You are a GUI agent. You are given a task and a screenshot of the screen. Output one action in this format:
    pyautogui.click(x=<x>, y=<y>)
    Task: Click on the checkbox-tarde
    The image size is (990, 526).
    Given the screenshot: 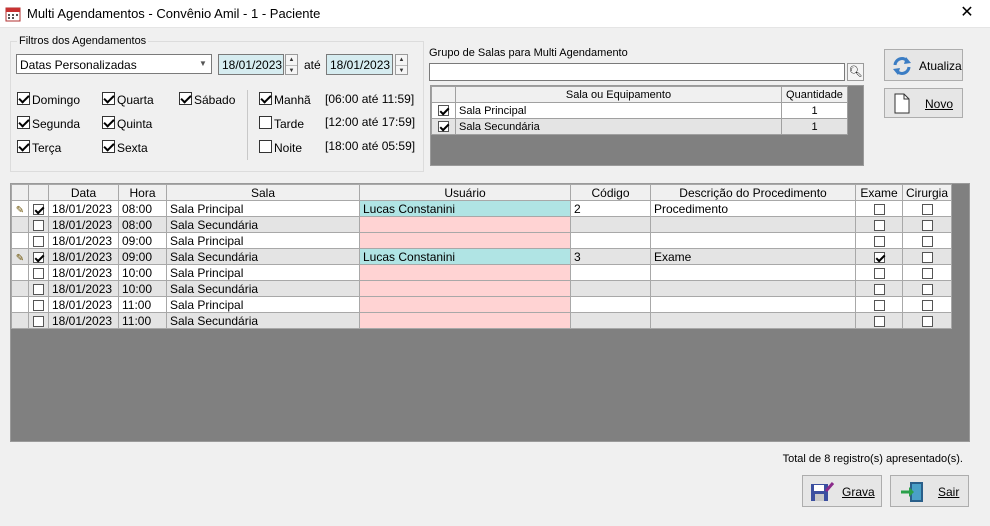 What is the action you would take?
    pyautogui.click(x=265, y=122)
    